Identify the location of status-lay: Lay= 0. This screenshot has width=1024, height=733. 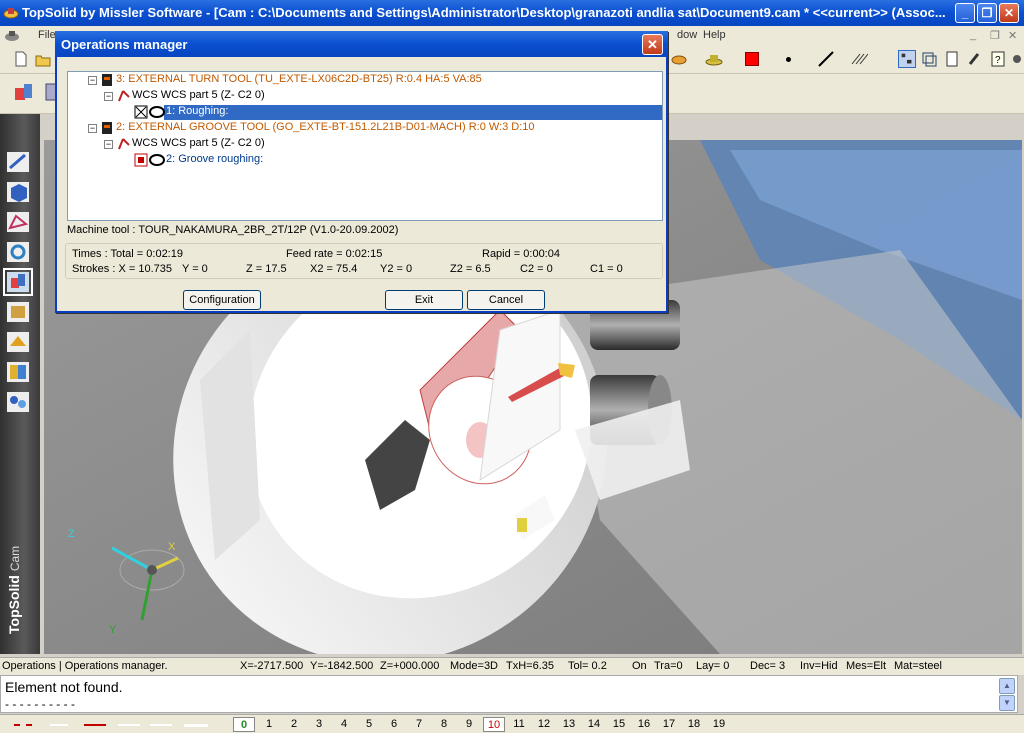
(712, 666).